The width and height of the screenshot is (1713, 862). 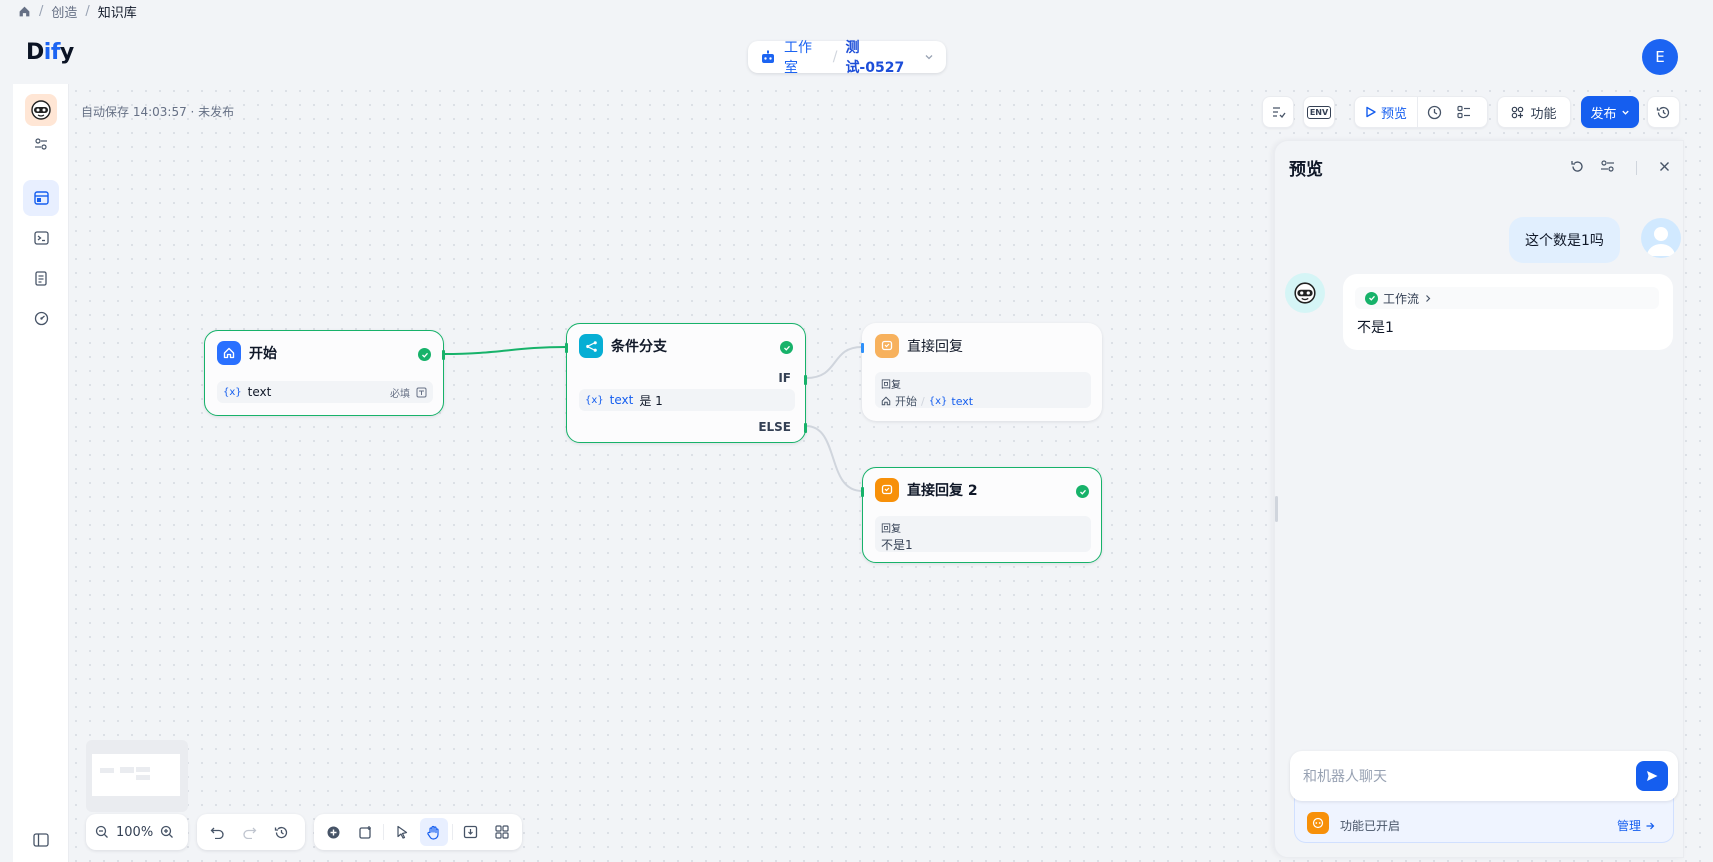 I want to click on hand-icon, so click(x=434, y=832).